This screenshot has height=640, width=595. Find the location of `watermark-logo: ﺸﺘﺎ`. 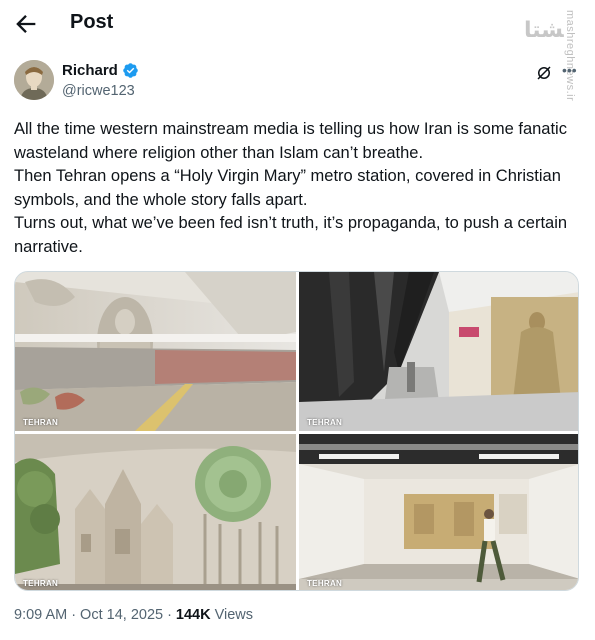

watermark-logo: ﺸﺘﺎ is located at coordinates (544, 30).